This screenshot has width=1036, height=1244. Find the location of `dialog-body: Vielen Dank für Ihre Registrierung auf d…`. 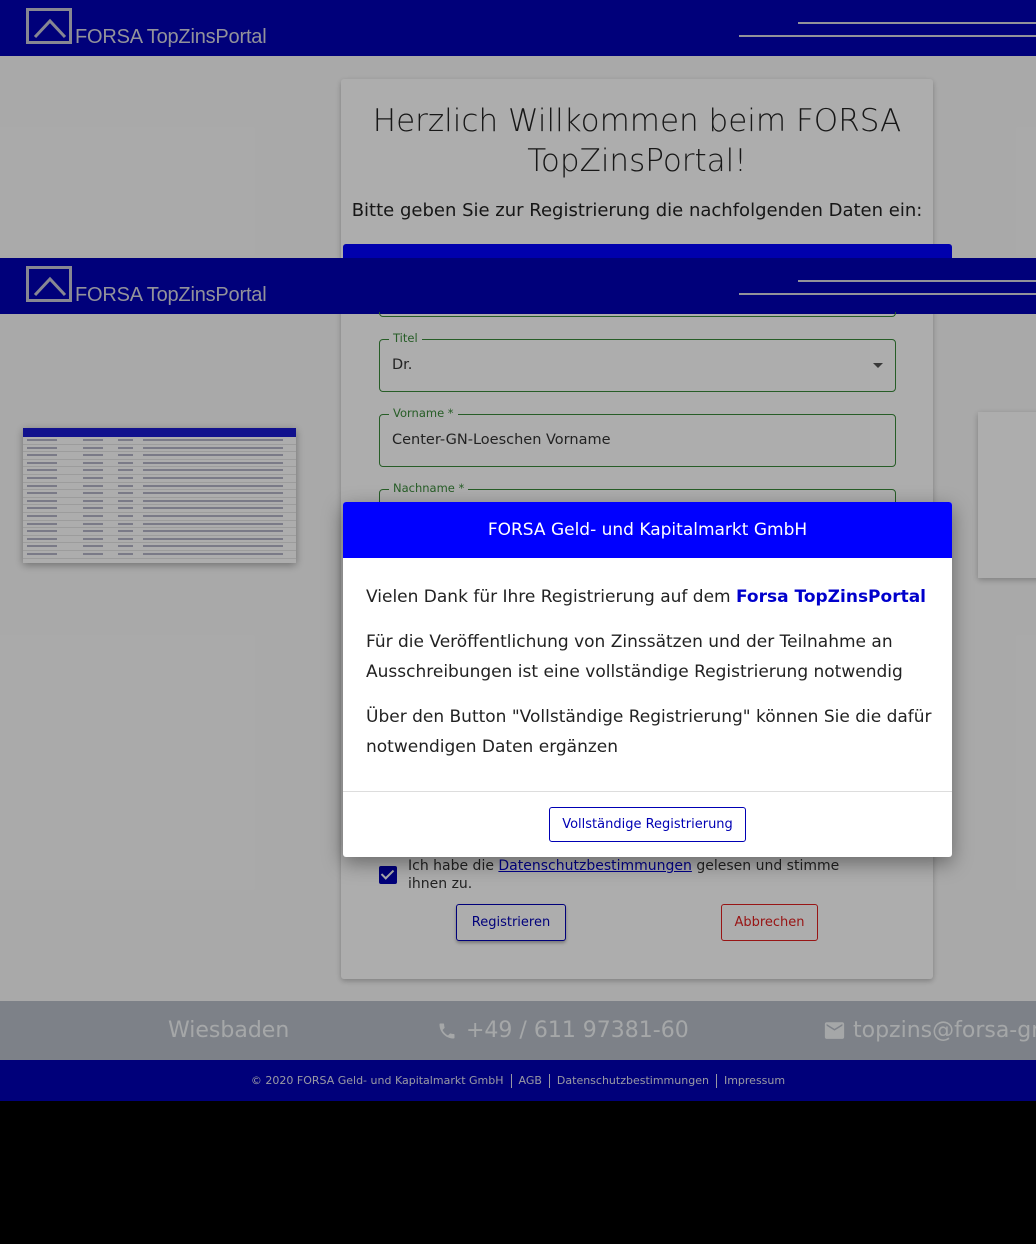

dialog-body: Vielen Dank für Ihre Registrierung auf d… is located at coordinates (651, 679).